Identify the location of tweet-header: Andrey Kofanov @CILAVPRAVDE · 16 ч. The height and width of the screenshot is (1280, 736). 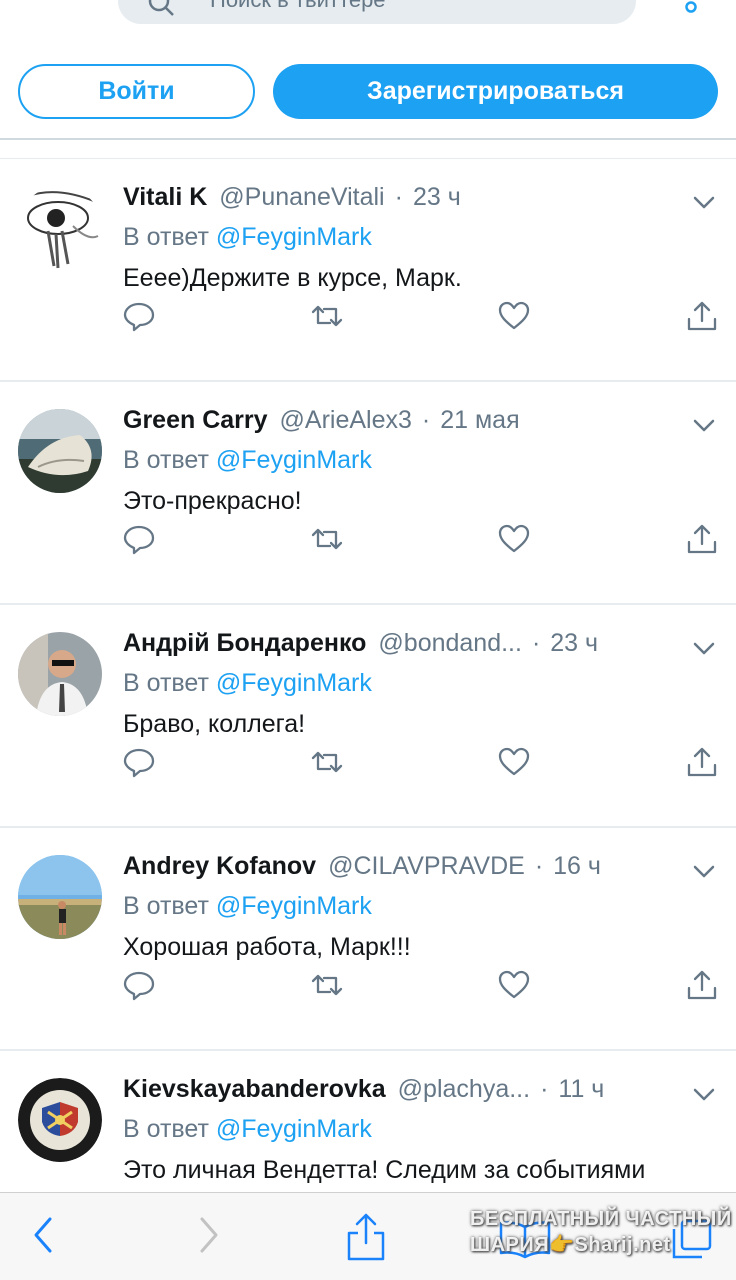
(362, 866).